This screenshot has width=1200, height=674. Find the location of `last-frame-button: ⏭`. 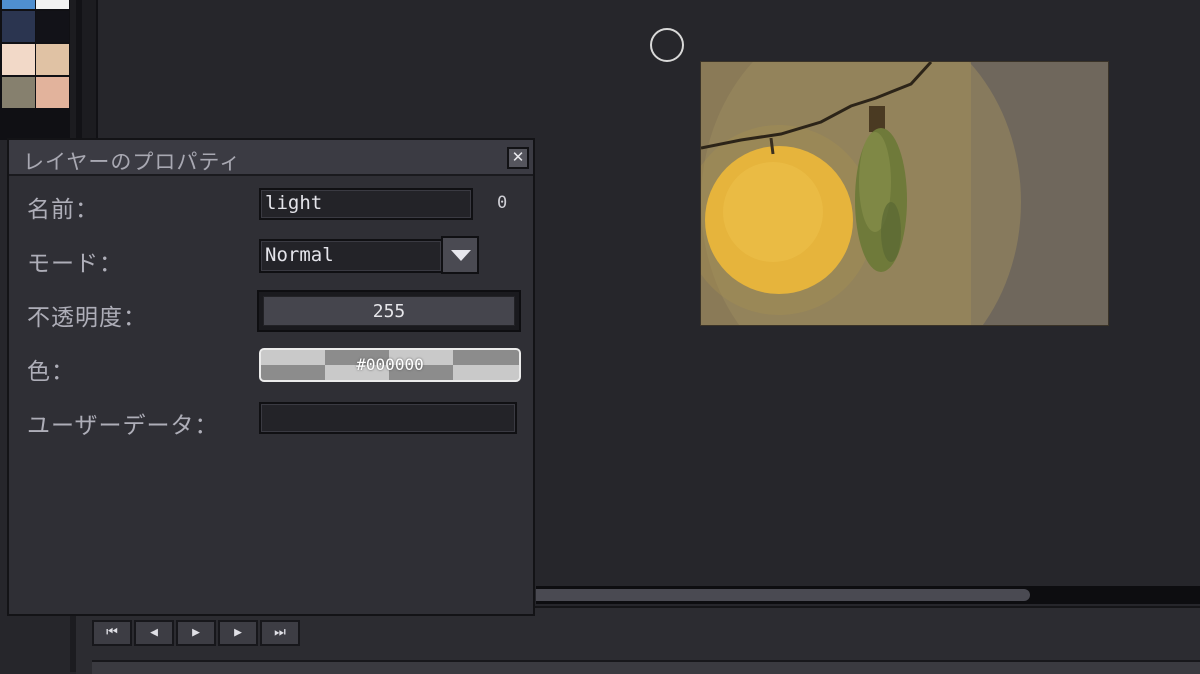

last-frame-button: ⏭ is located at coordinates (280, 633).